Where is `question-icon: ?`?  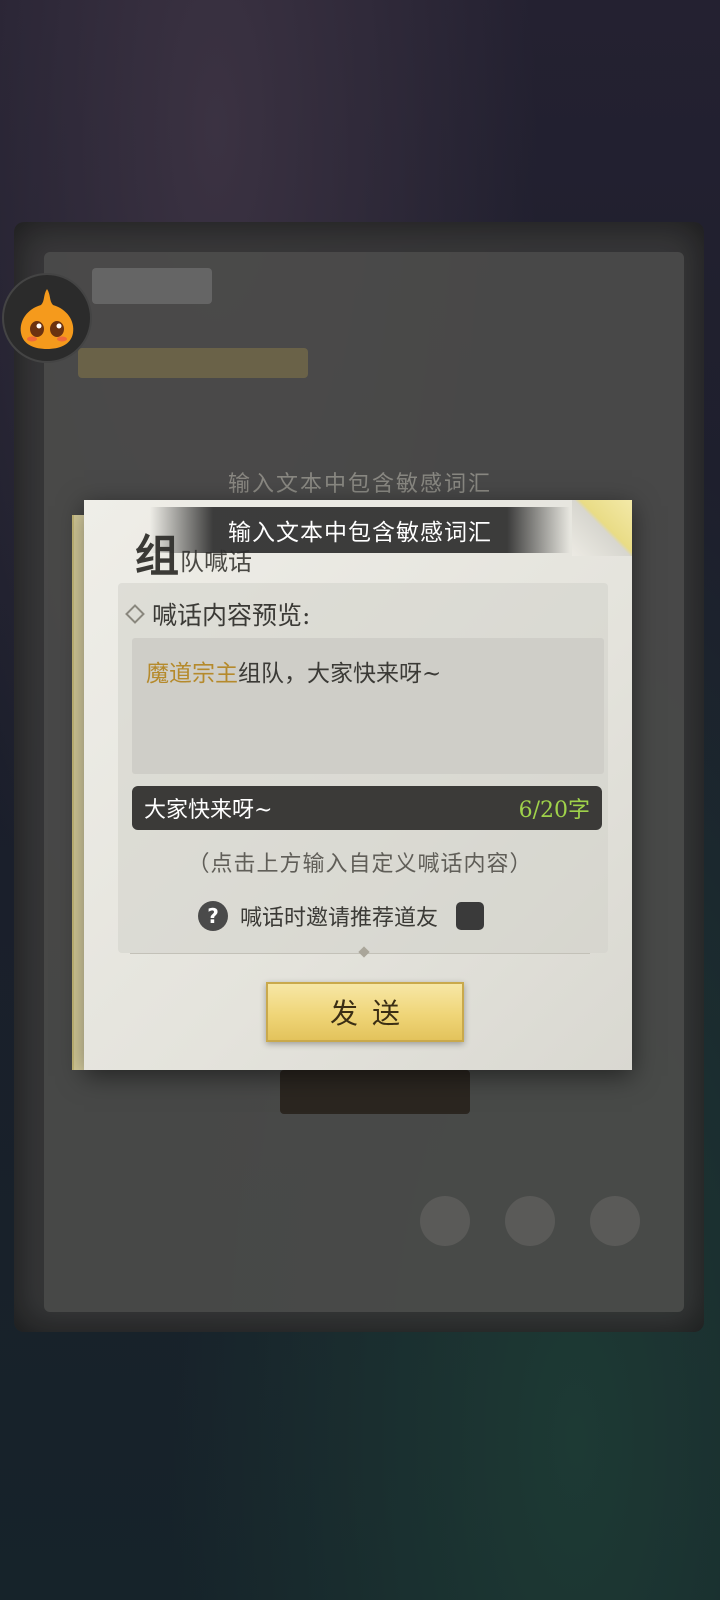
question-icon: ? is located at coordinates (213, 916).